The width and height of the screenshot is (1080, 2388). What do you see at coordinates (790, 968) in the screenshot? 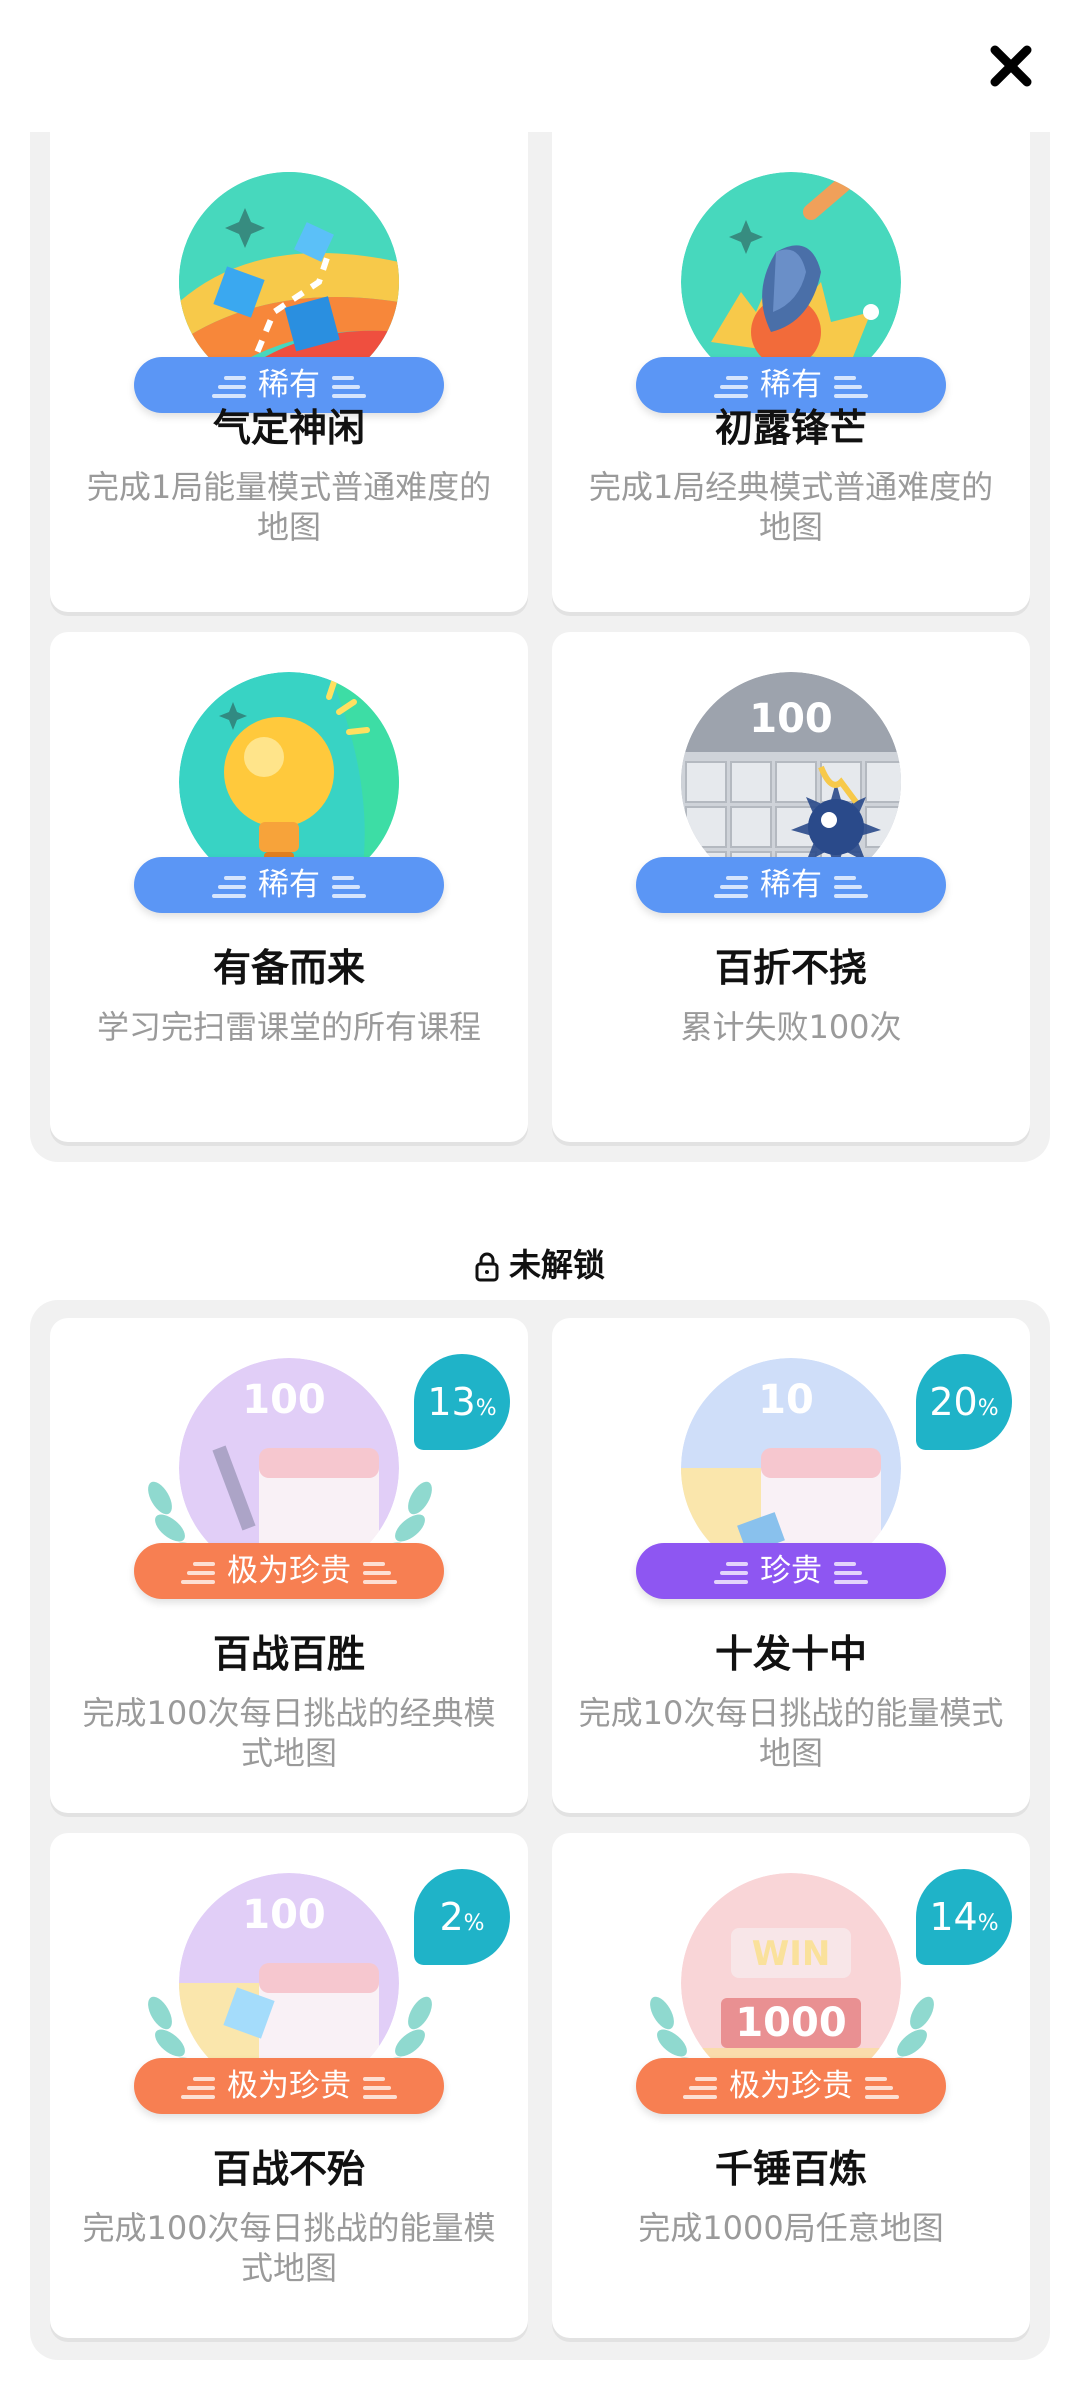
I see `achievement-title: 百折不挠` at bounding box center [790, 968].